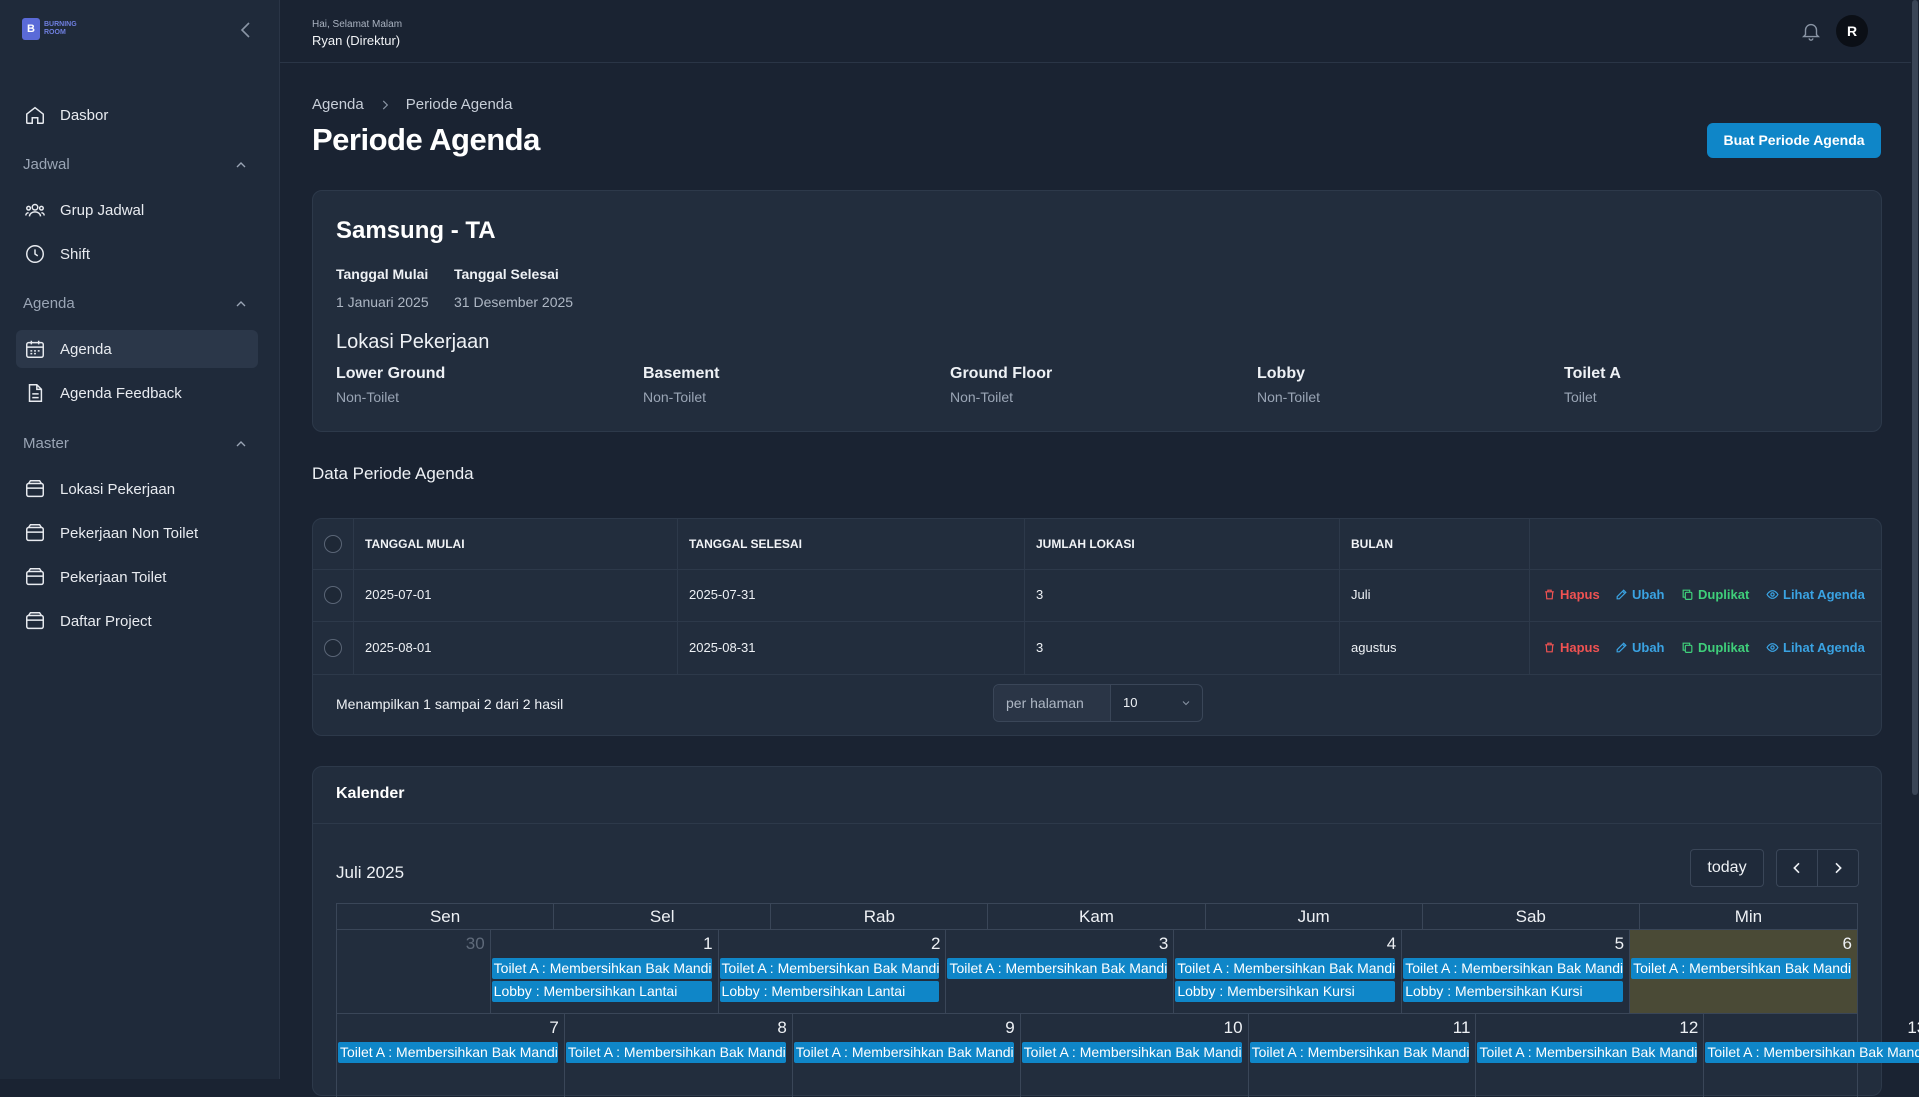  I want to click on day-number: 10, so click(1134, 1029).